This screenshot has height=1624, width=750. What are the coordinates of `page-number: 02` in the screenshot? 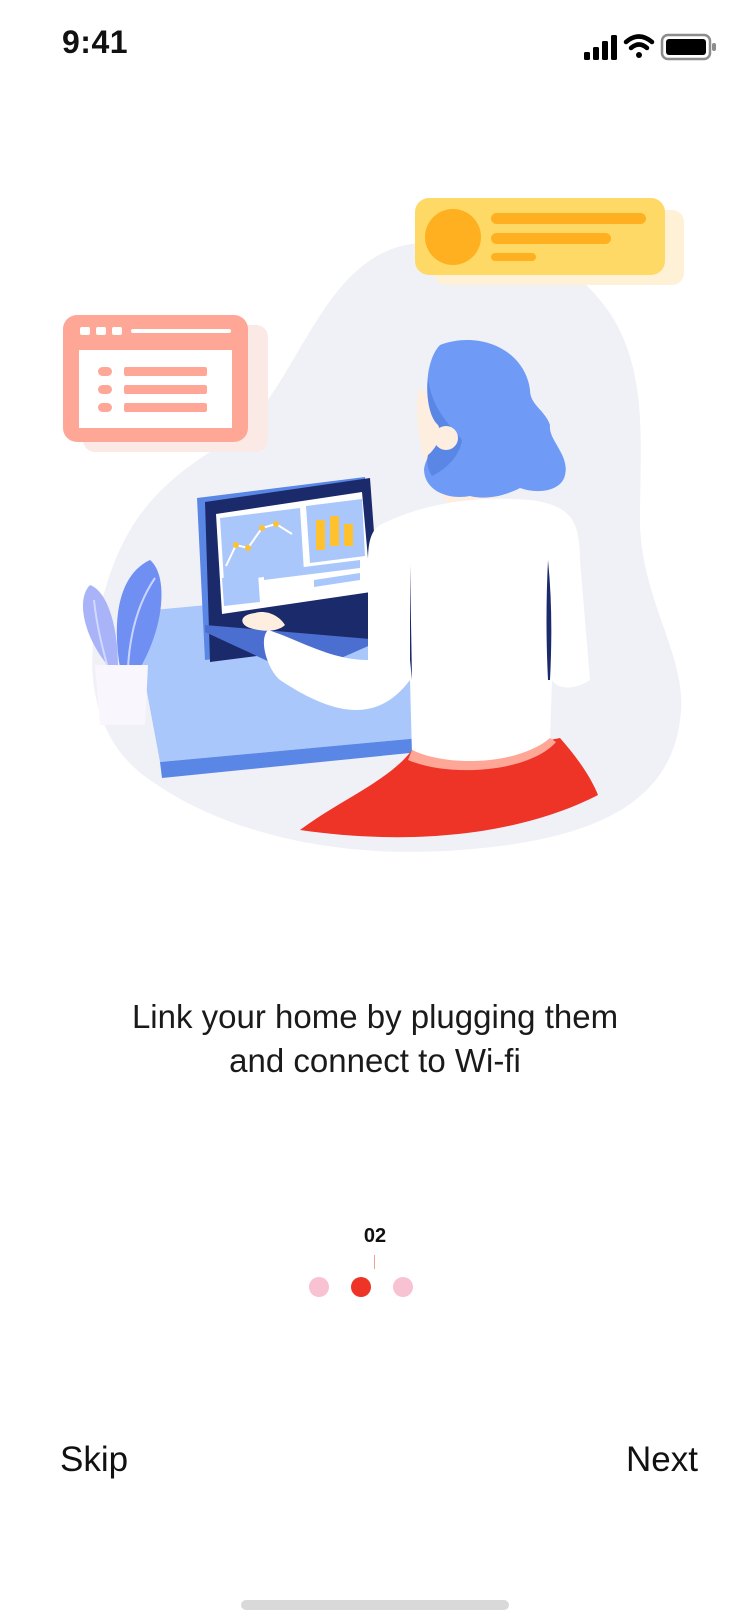 It's located at (375, 1236).